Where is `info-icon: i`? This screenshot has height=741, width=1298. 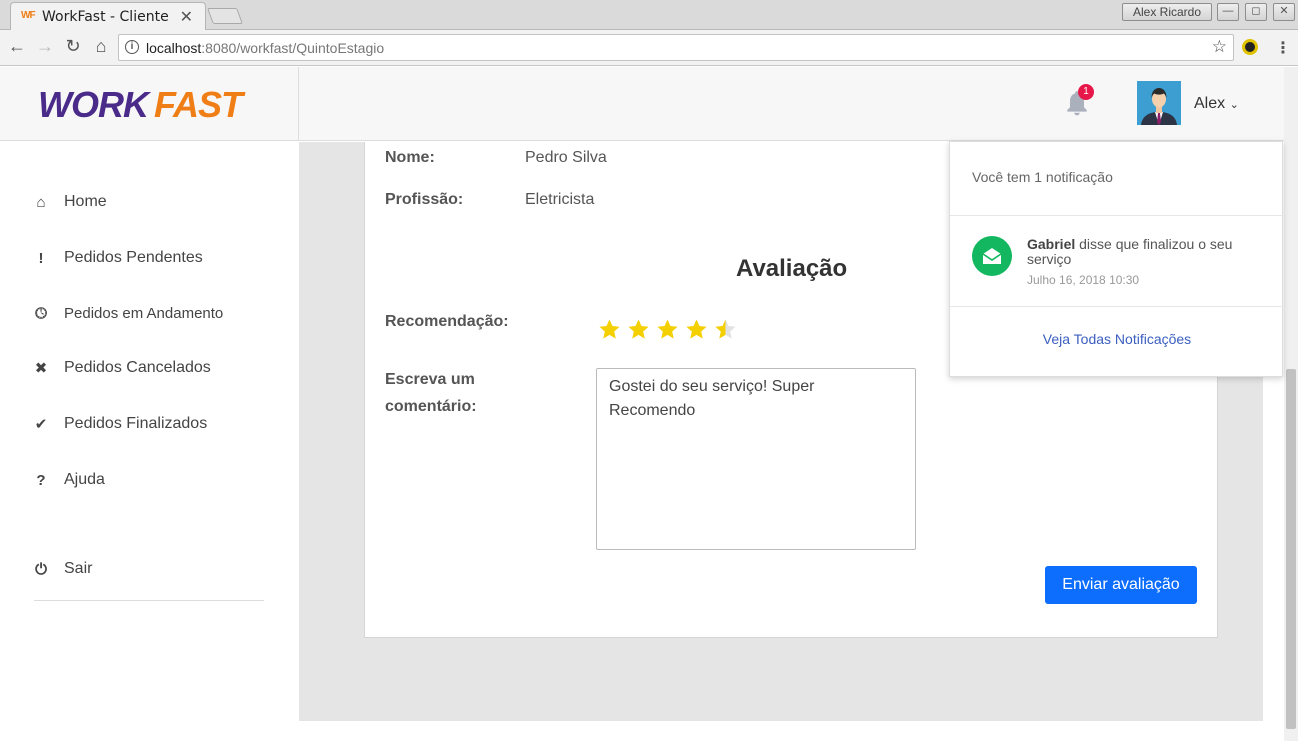
info-icon: i is located at coordinates (132, 47).